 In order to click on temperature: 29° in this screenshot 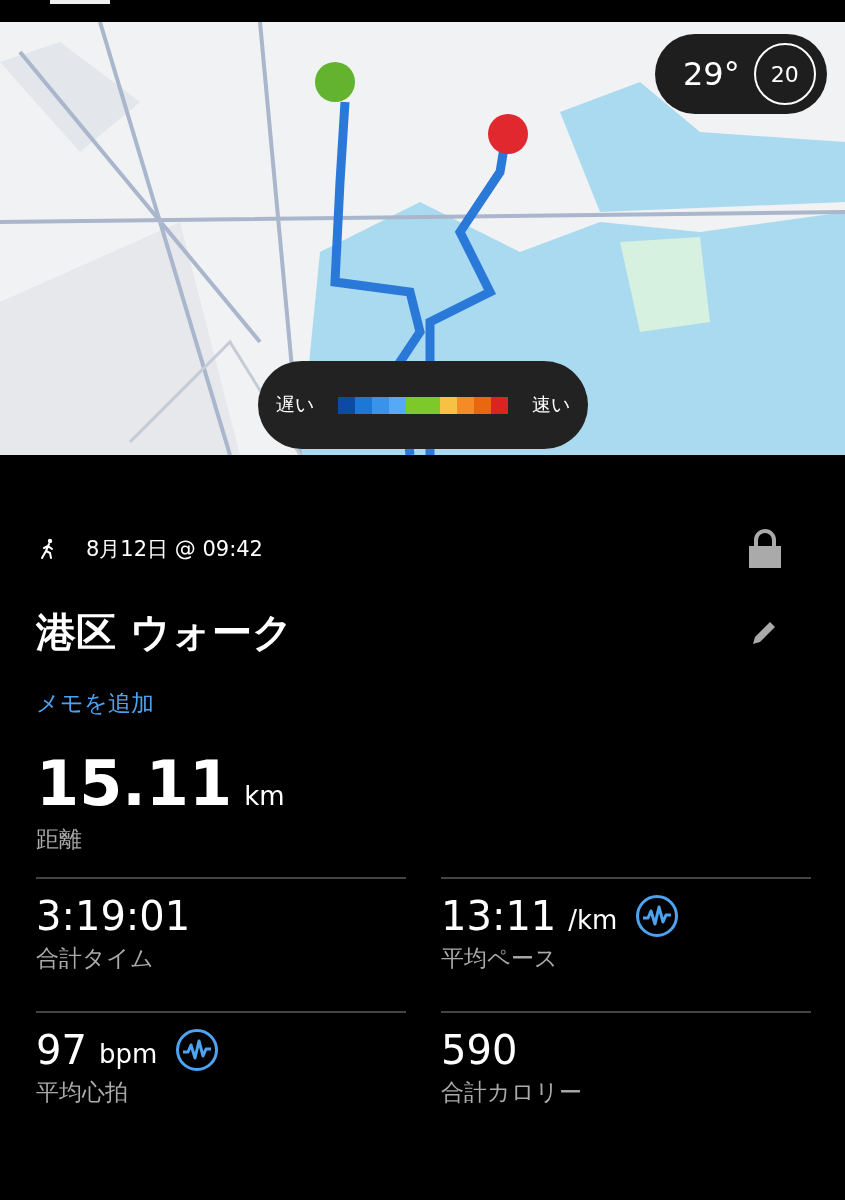, I will do `click(711, 74)`.